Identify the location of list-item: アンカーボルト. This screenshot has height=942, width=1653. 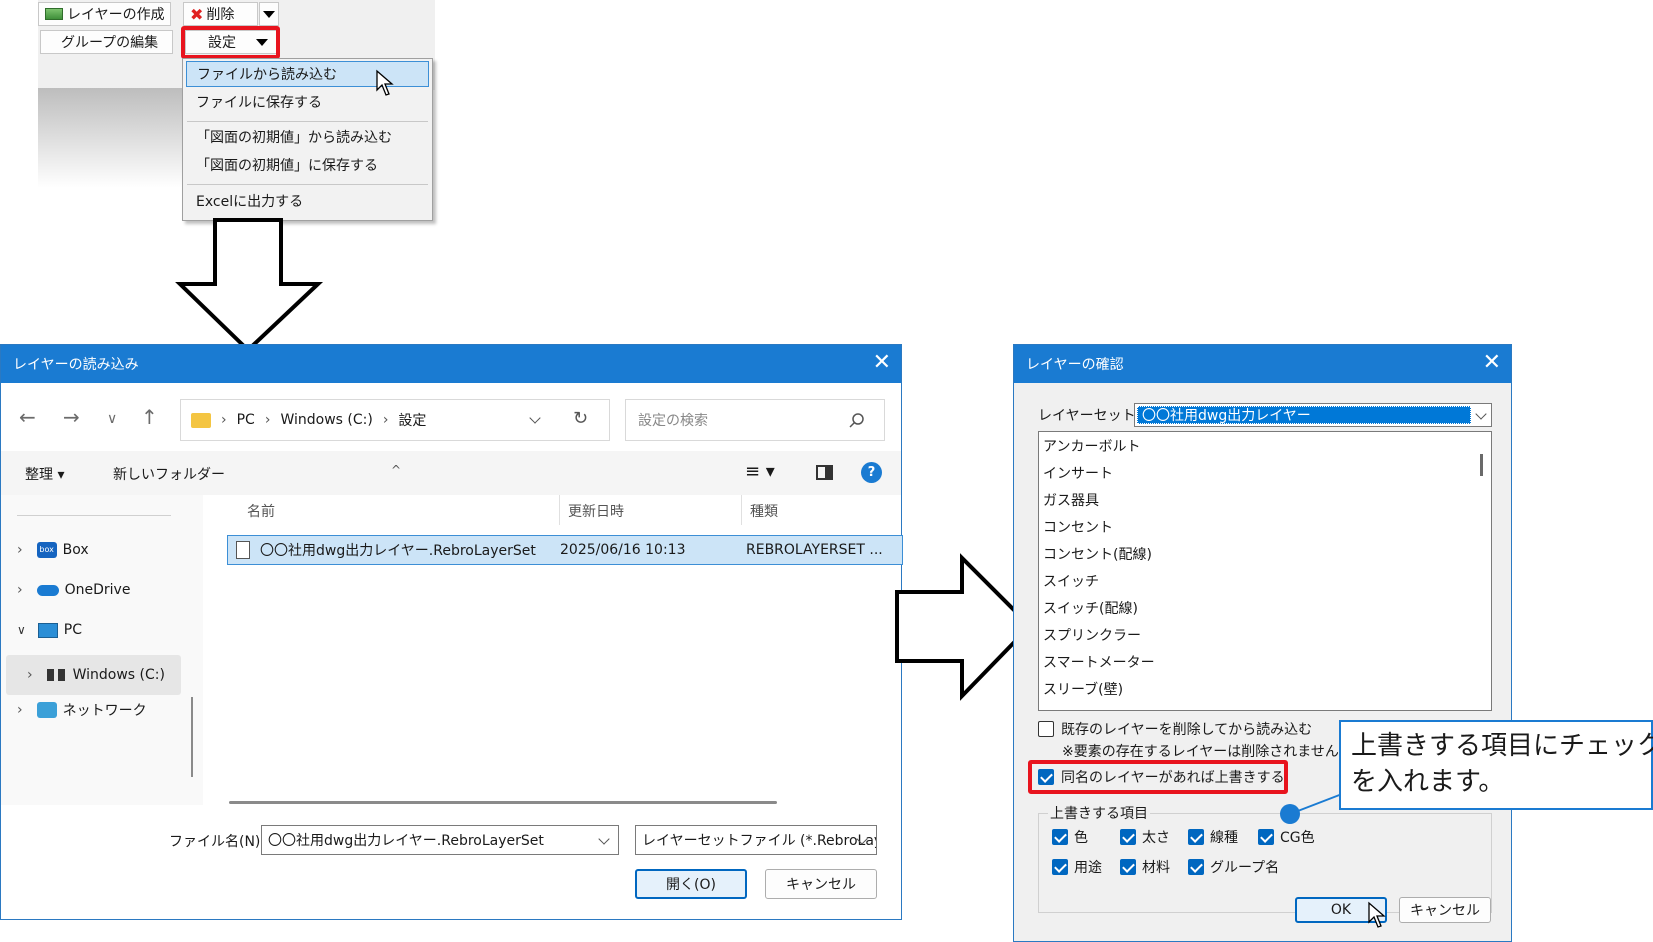
(1091, 445).